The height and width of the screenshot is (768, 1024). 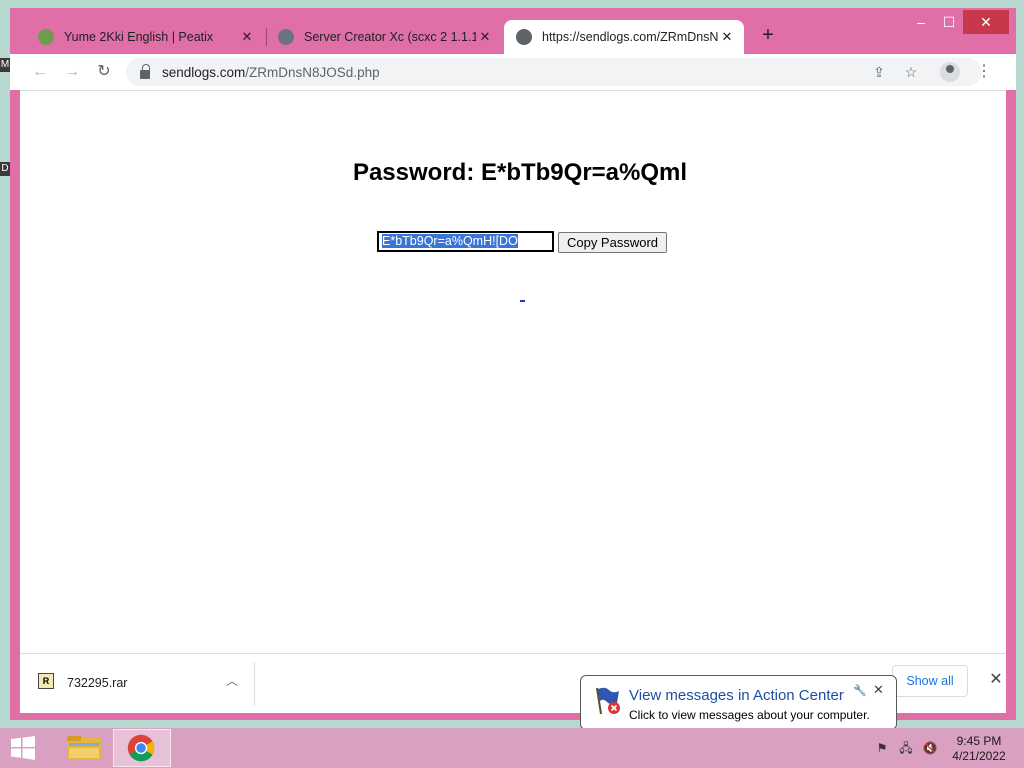 What do you see at coordinates (860, 690) in the screenshot?
I see `wrench-icon: 🔧` at bounding box center [860, 690].